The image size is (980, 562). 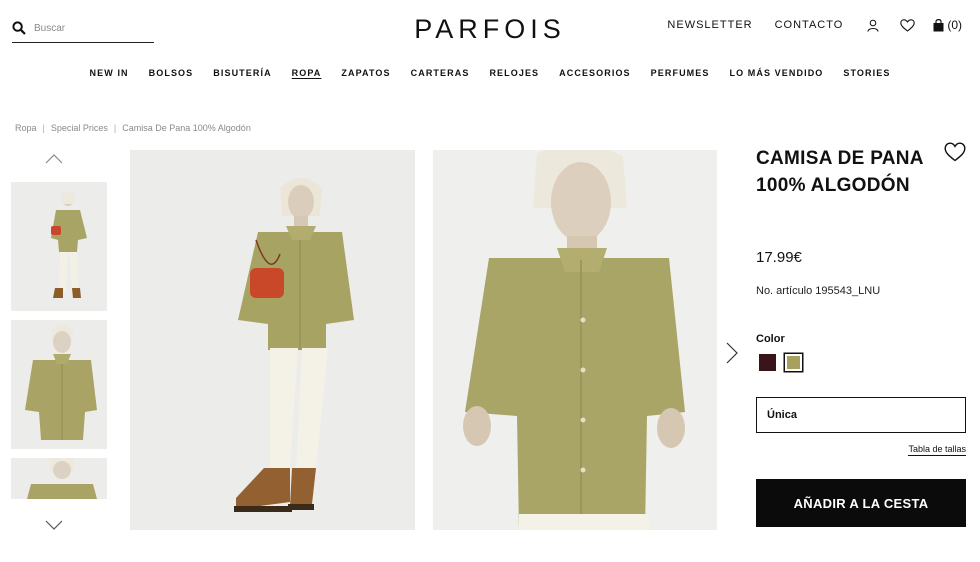 What do you see at coordinates (793, 362) in the screenshot?
I see `color-swatch-olive-selected` at bounding box center [793, 362].